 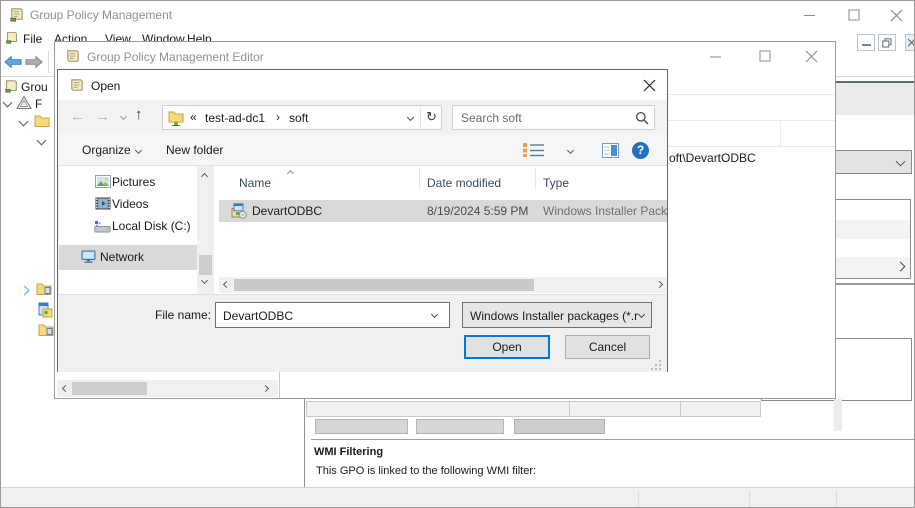 I want to click on file-type: Windows Installer Pack, so click(x=605, y=211).